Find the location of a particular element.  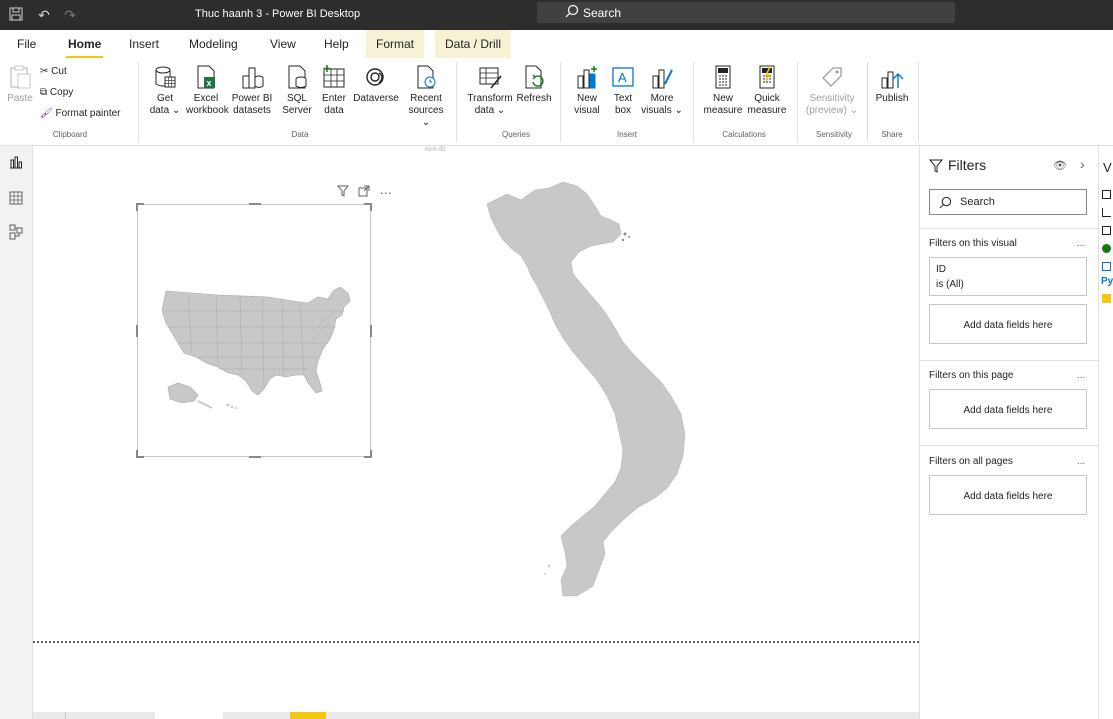

more-options-icon: ⋯ is located at coordinates (386, 193).